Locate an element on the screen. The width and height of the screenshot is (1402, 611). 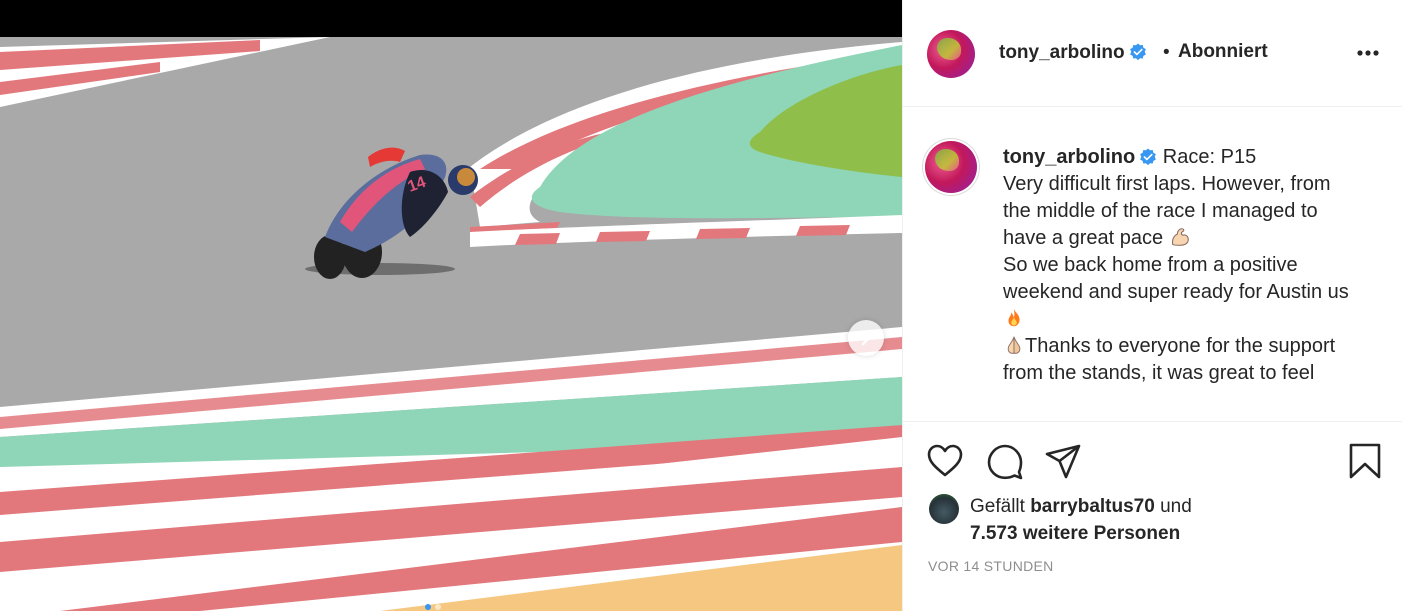
caption-line: So we back home from a positive is located at coordinates (1150, 265).